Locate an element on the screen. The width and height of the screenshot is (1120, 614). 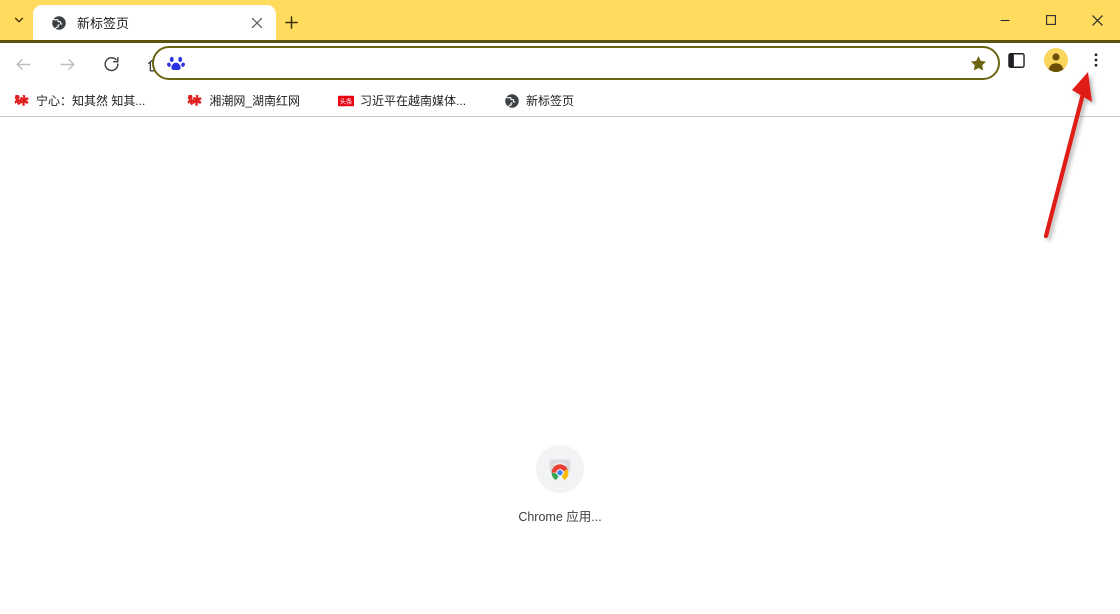
minimize-button is located at coordinates (1005, 20).